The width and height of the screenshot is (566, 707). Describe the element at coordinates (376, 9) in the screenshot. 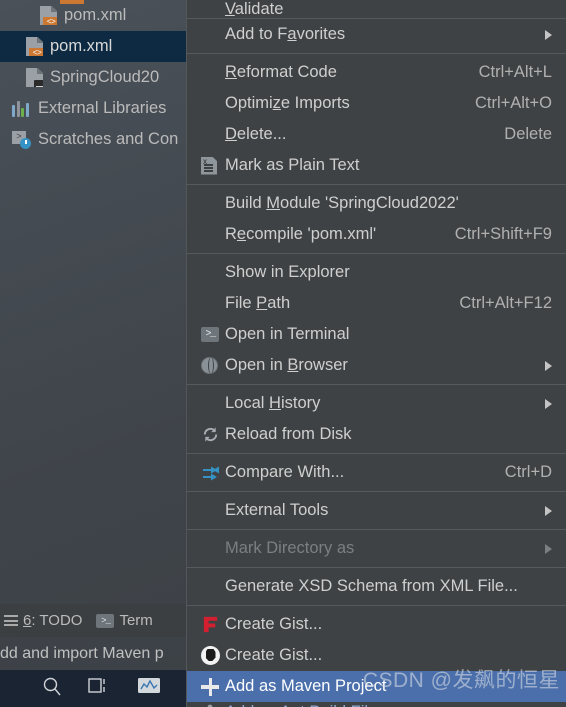

I see `menu-item-validate: Validate` at that location.